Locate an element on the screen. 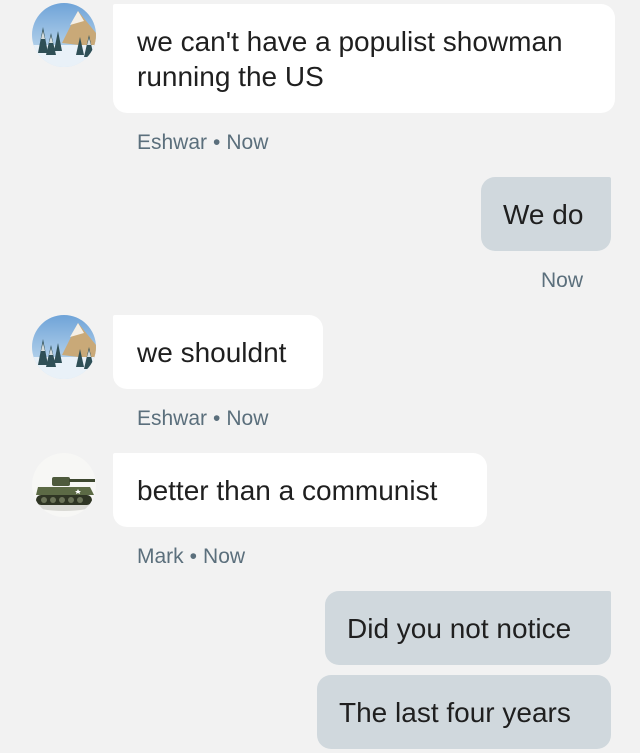 The width and height of the screenshot is (640, 753). message-text-line: we can't have a populist showman is located at coordinates (350, 41).